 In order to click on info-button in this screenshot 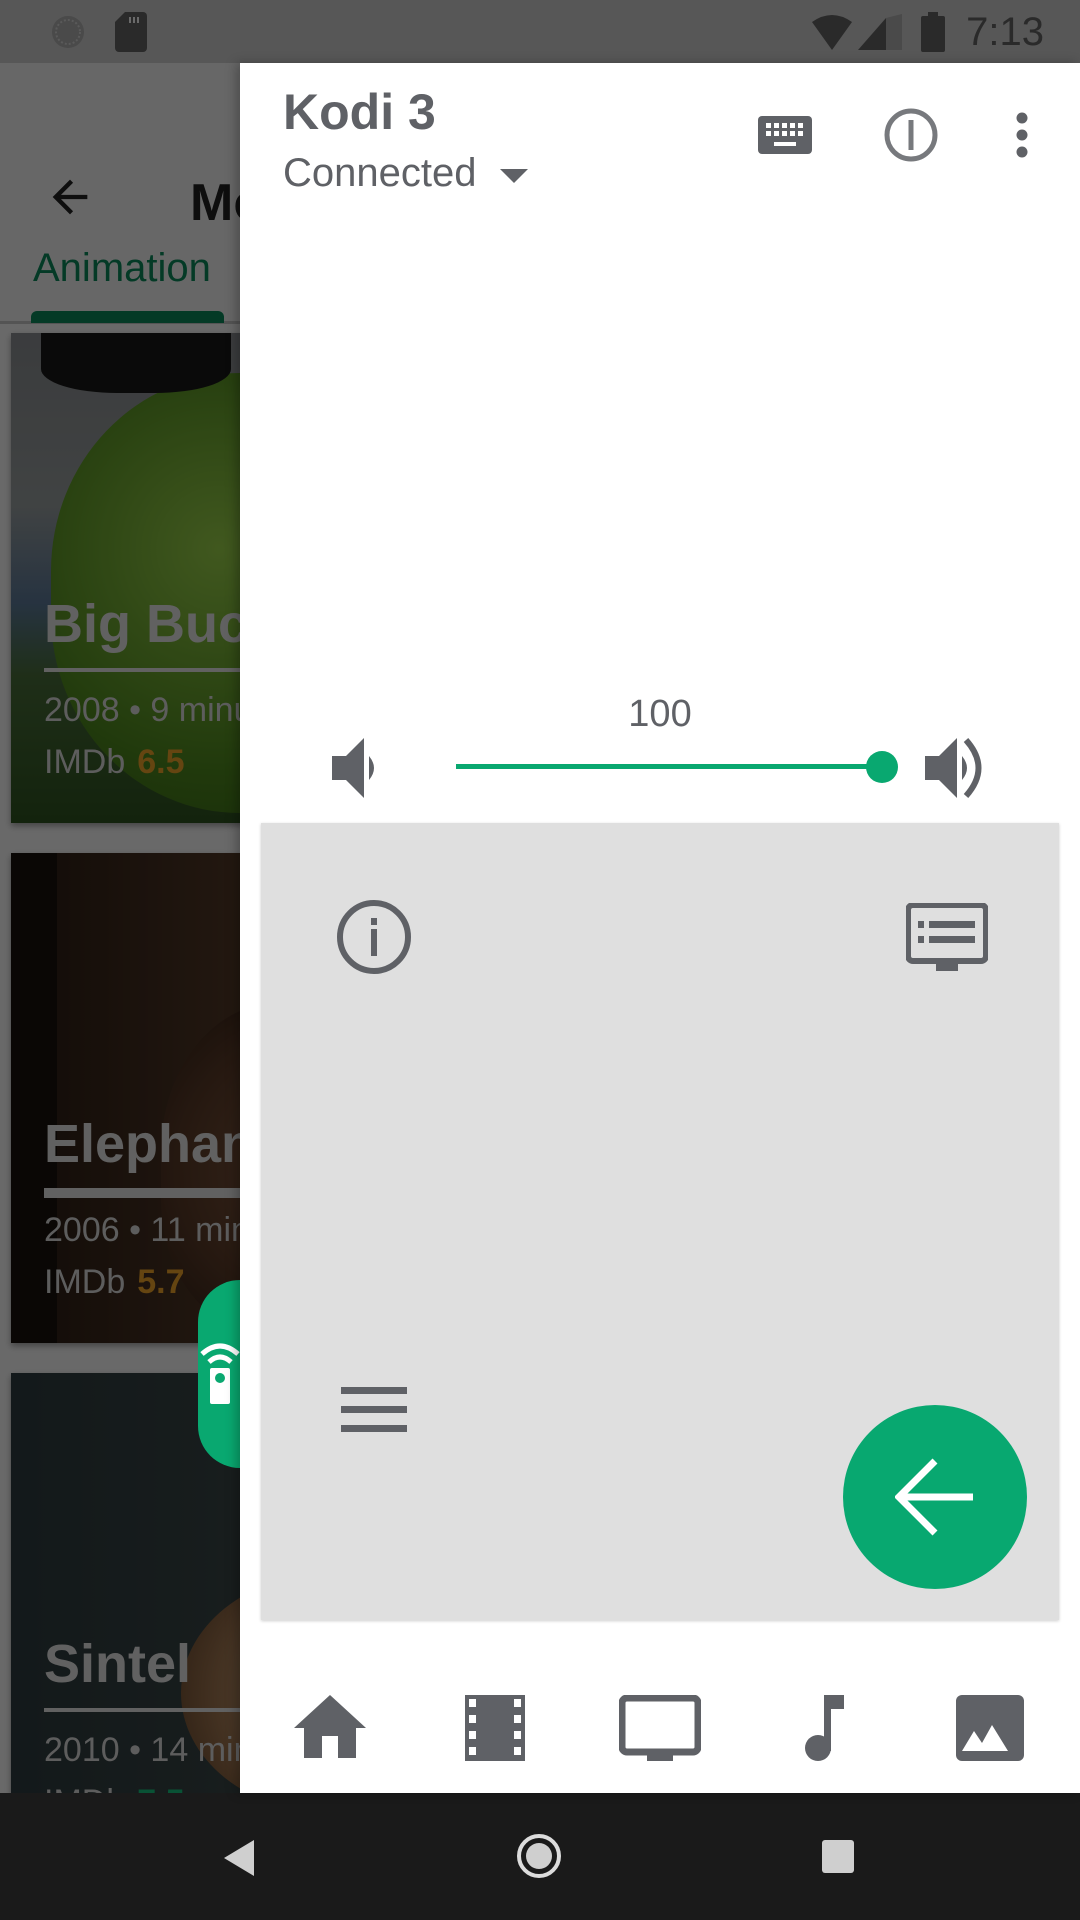, I will do `click(374, 937)`.